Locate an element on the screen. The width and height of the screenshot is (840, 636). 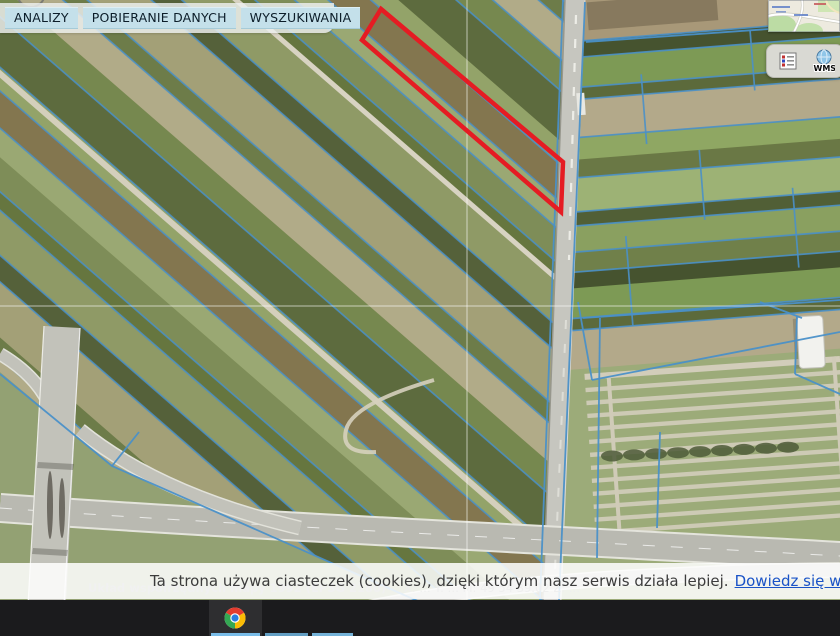
main-menu: ANALIZY POBIERANIE DANYCH WYSZUKIWANIA is located at coordinates (180, 18).